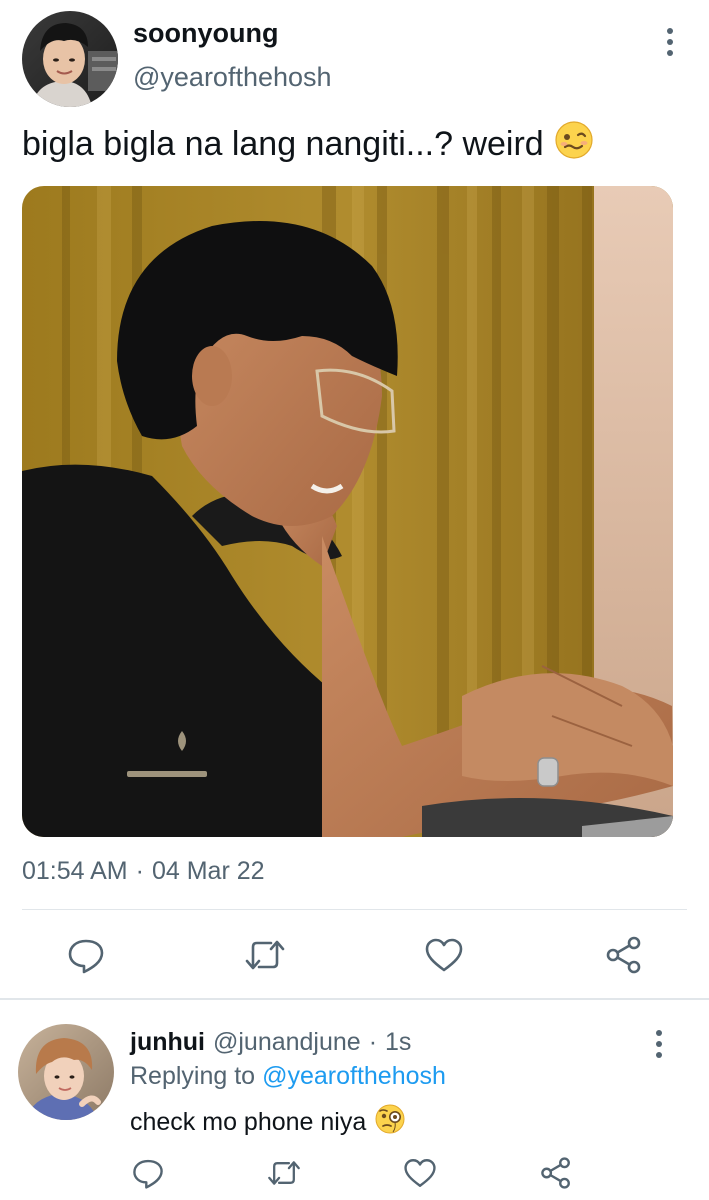 This screenshot has height=1200, width=709. I want to click on reply-share-button, so click(556, 1173).